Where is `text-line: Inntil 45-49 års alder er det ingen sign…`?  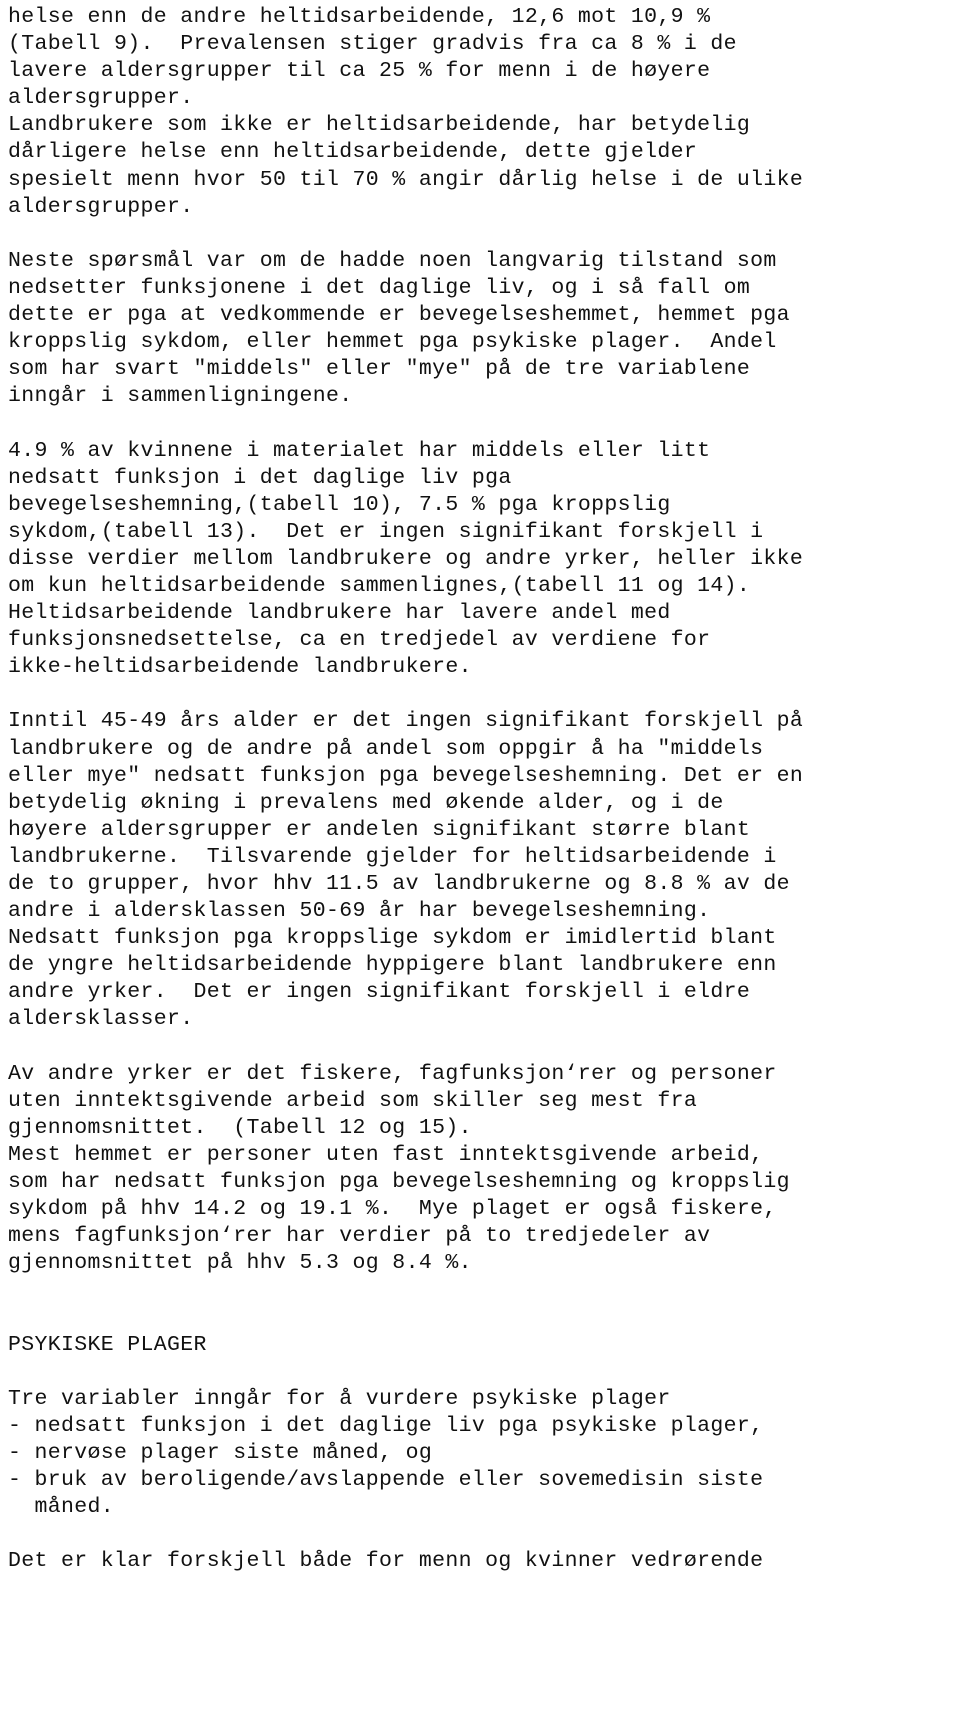
text-line: Inntil 45-49 års alder er det ingen sign… is located at coordinates (406, 721).